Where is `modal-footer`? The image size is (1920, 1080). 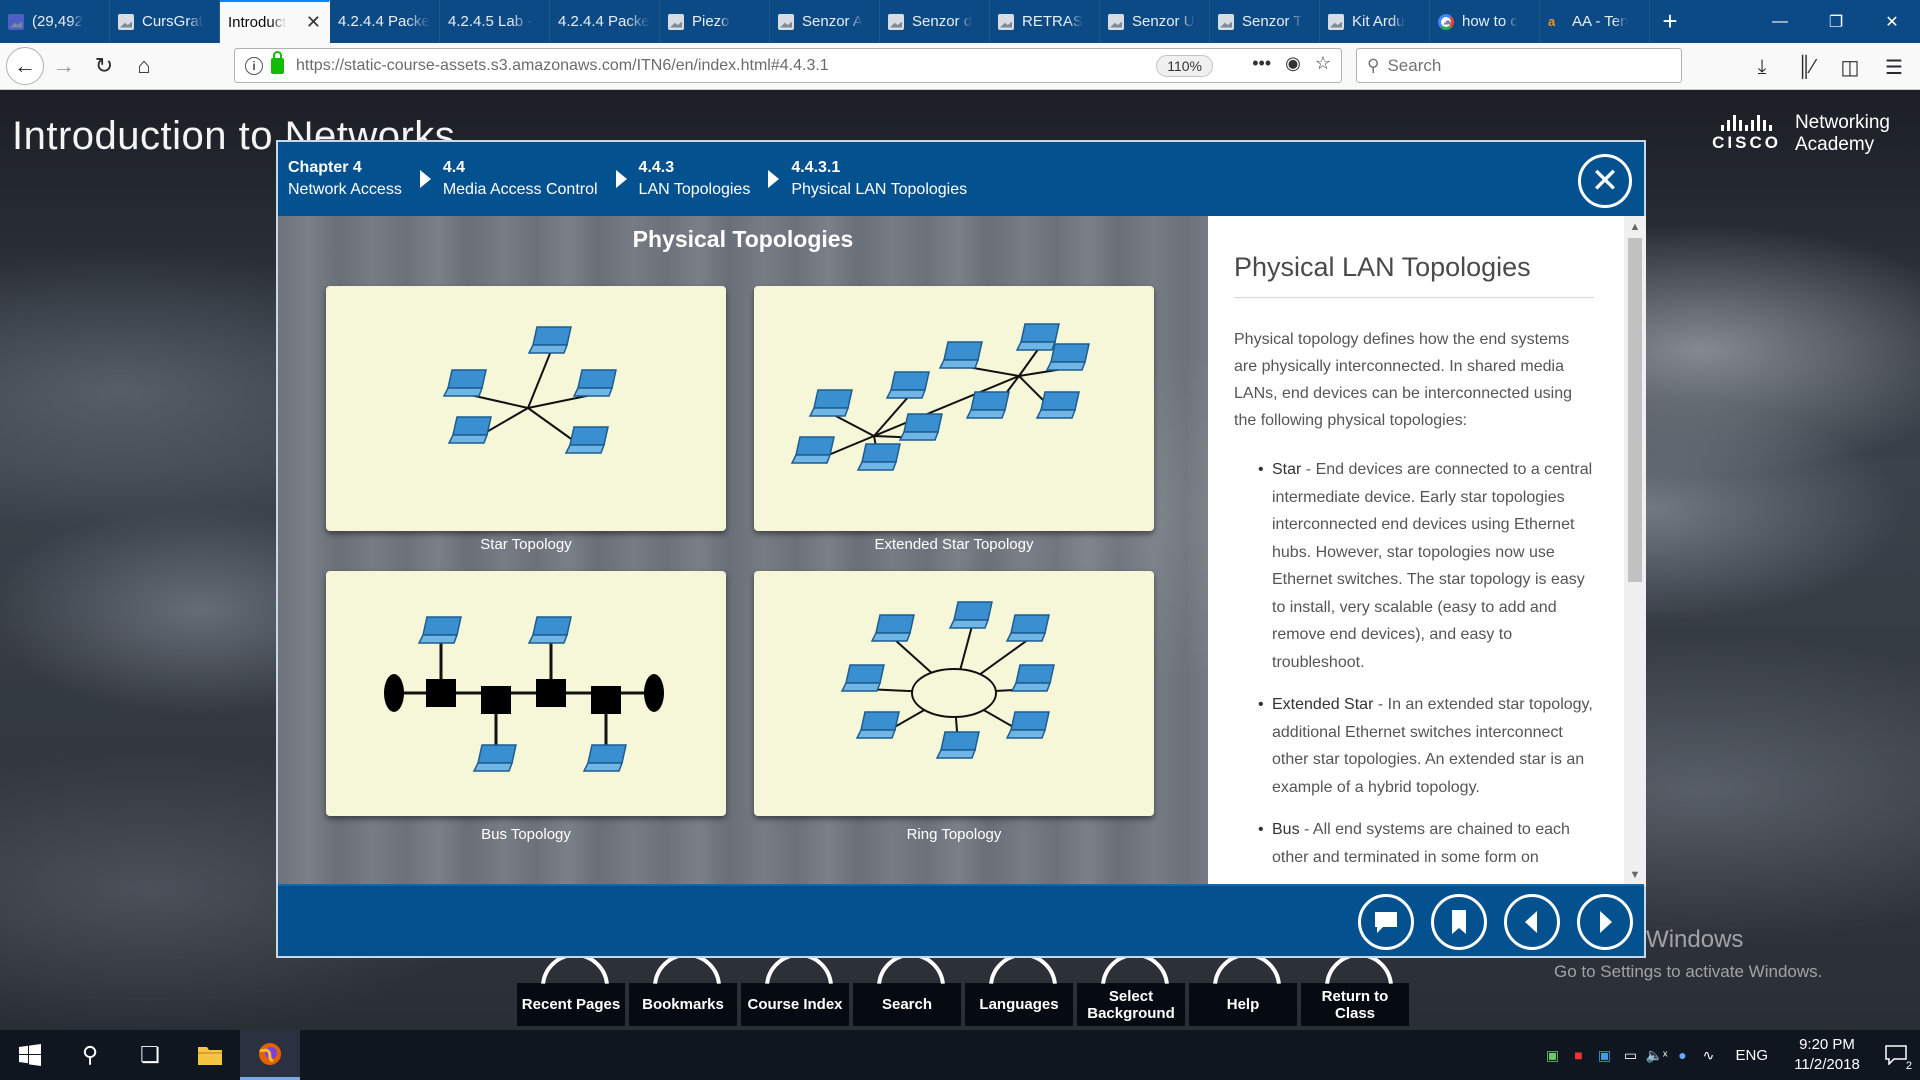
modal-footer is located at coordinates (961, 920).